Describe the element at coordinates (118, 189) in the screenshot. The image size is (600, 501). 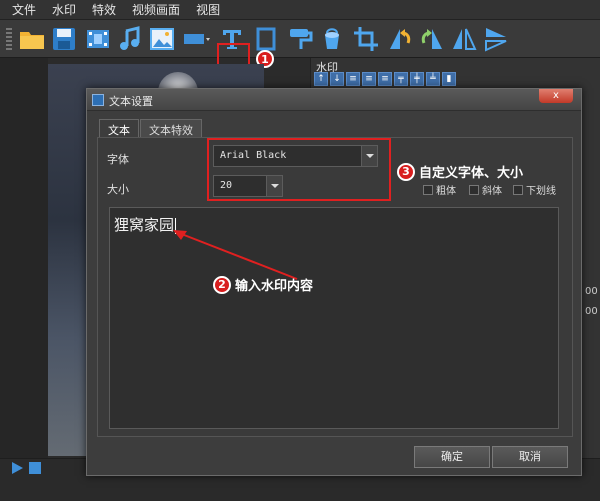
I see `size-label: 大小` at that location.